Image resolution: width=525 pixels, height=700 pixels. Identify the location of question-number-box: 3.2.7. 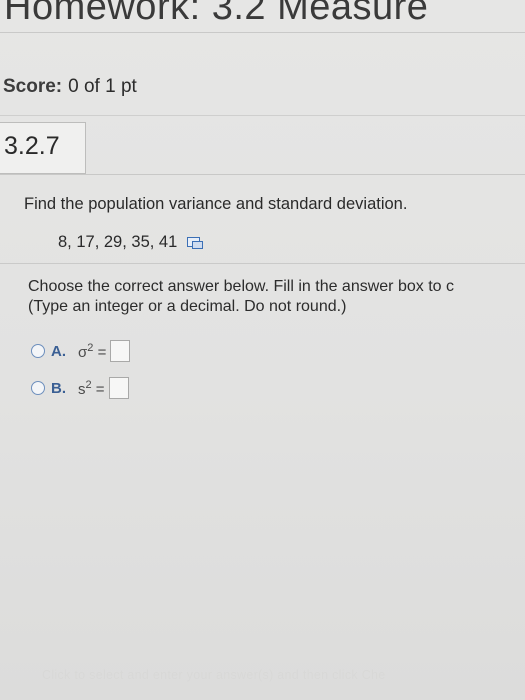
(43, 148).